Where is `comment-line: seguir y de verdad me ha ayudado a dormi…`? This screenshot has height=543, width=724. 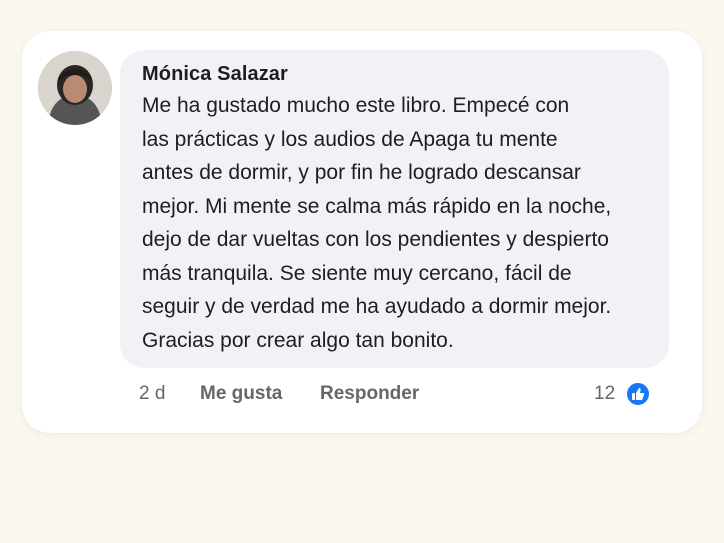 comment-line: seguir y de verdad me ha ayudado a dormi… is located at coordinates (377, 306).